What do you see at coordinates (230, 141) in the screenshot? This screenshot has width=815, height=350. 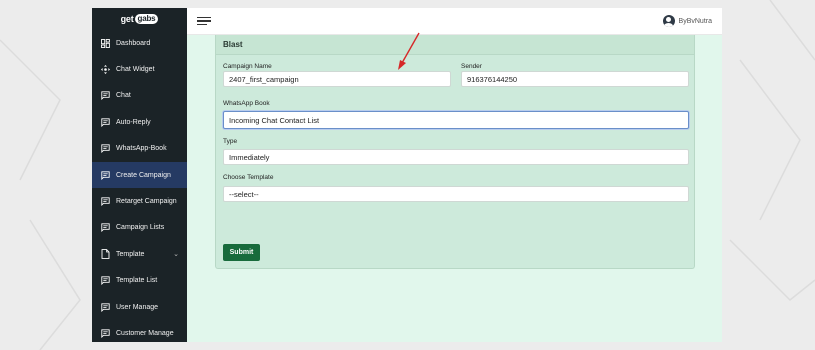 I see `type-label: Type` at bounding box center [230, 141].